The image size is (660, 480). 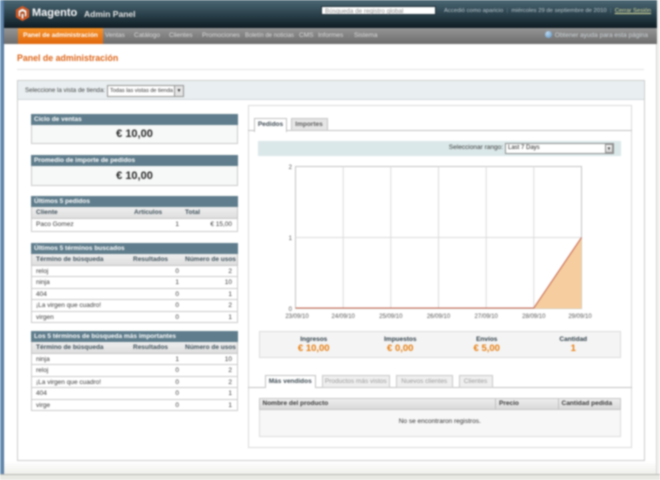 What do you see at coordinates (291, 310) in the screenshot?
I see `svg-text: 0` at bounding box center [291, 310].